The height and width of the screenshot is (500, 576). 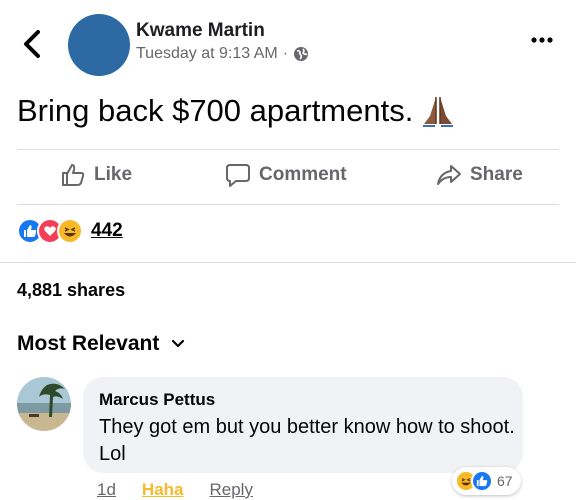 I want to click on comment-time: 1d, so click(x=106, y=490).